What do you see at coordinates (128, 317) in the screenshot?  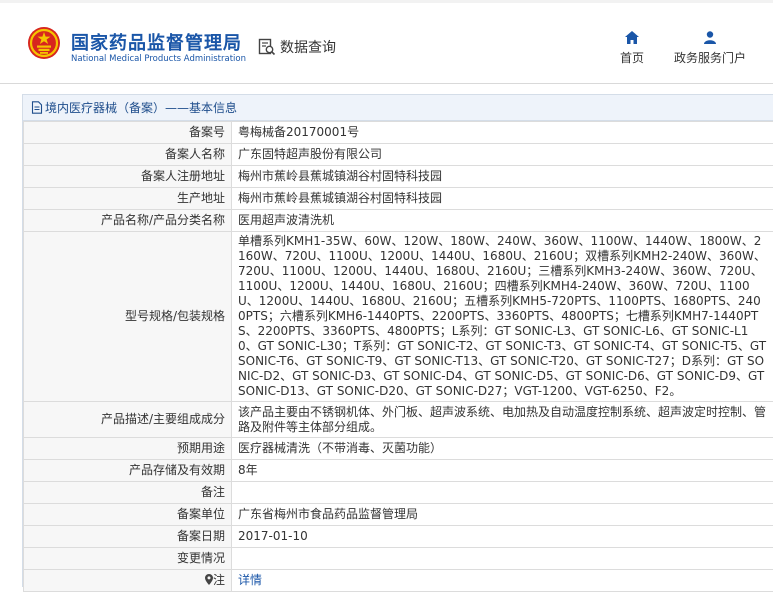 I see `field-label: 型号规格/包装规格` at bounding box center [128, 317].